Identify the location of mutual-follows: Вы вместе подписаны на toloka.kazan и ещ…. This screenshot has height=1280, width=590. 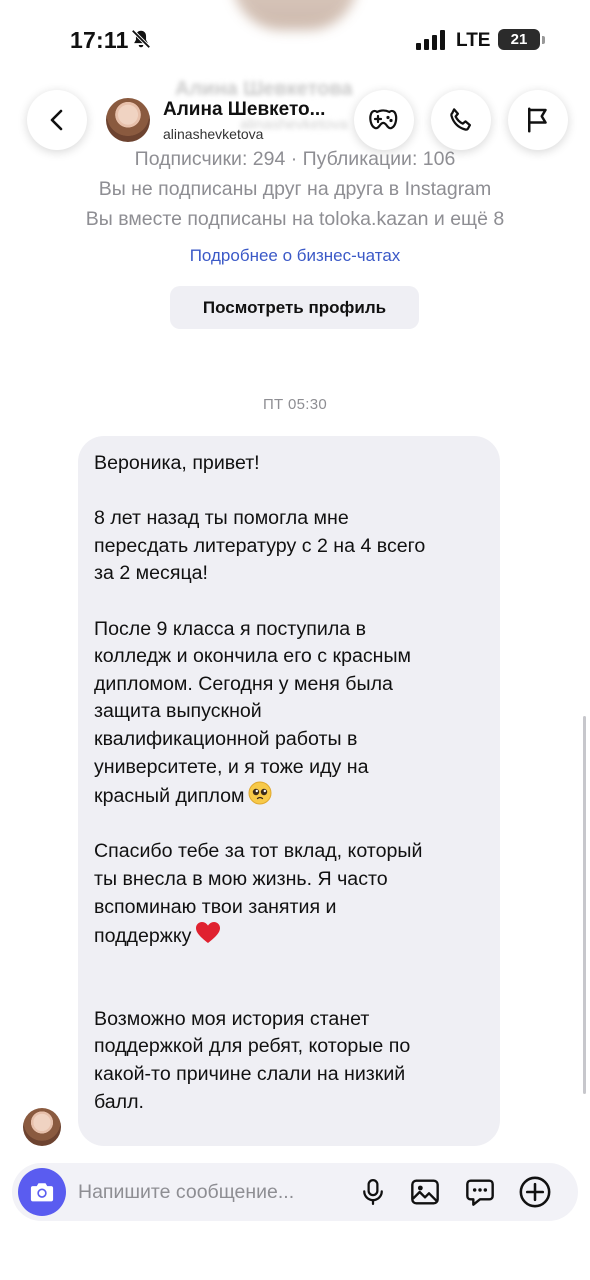
(295, 219).